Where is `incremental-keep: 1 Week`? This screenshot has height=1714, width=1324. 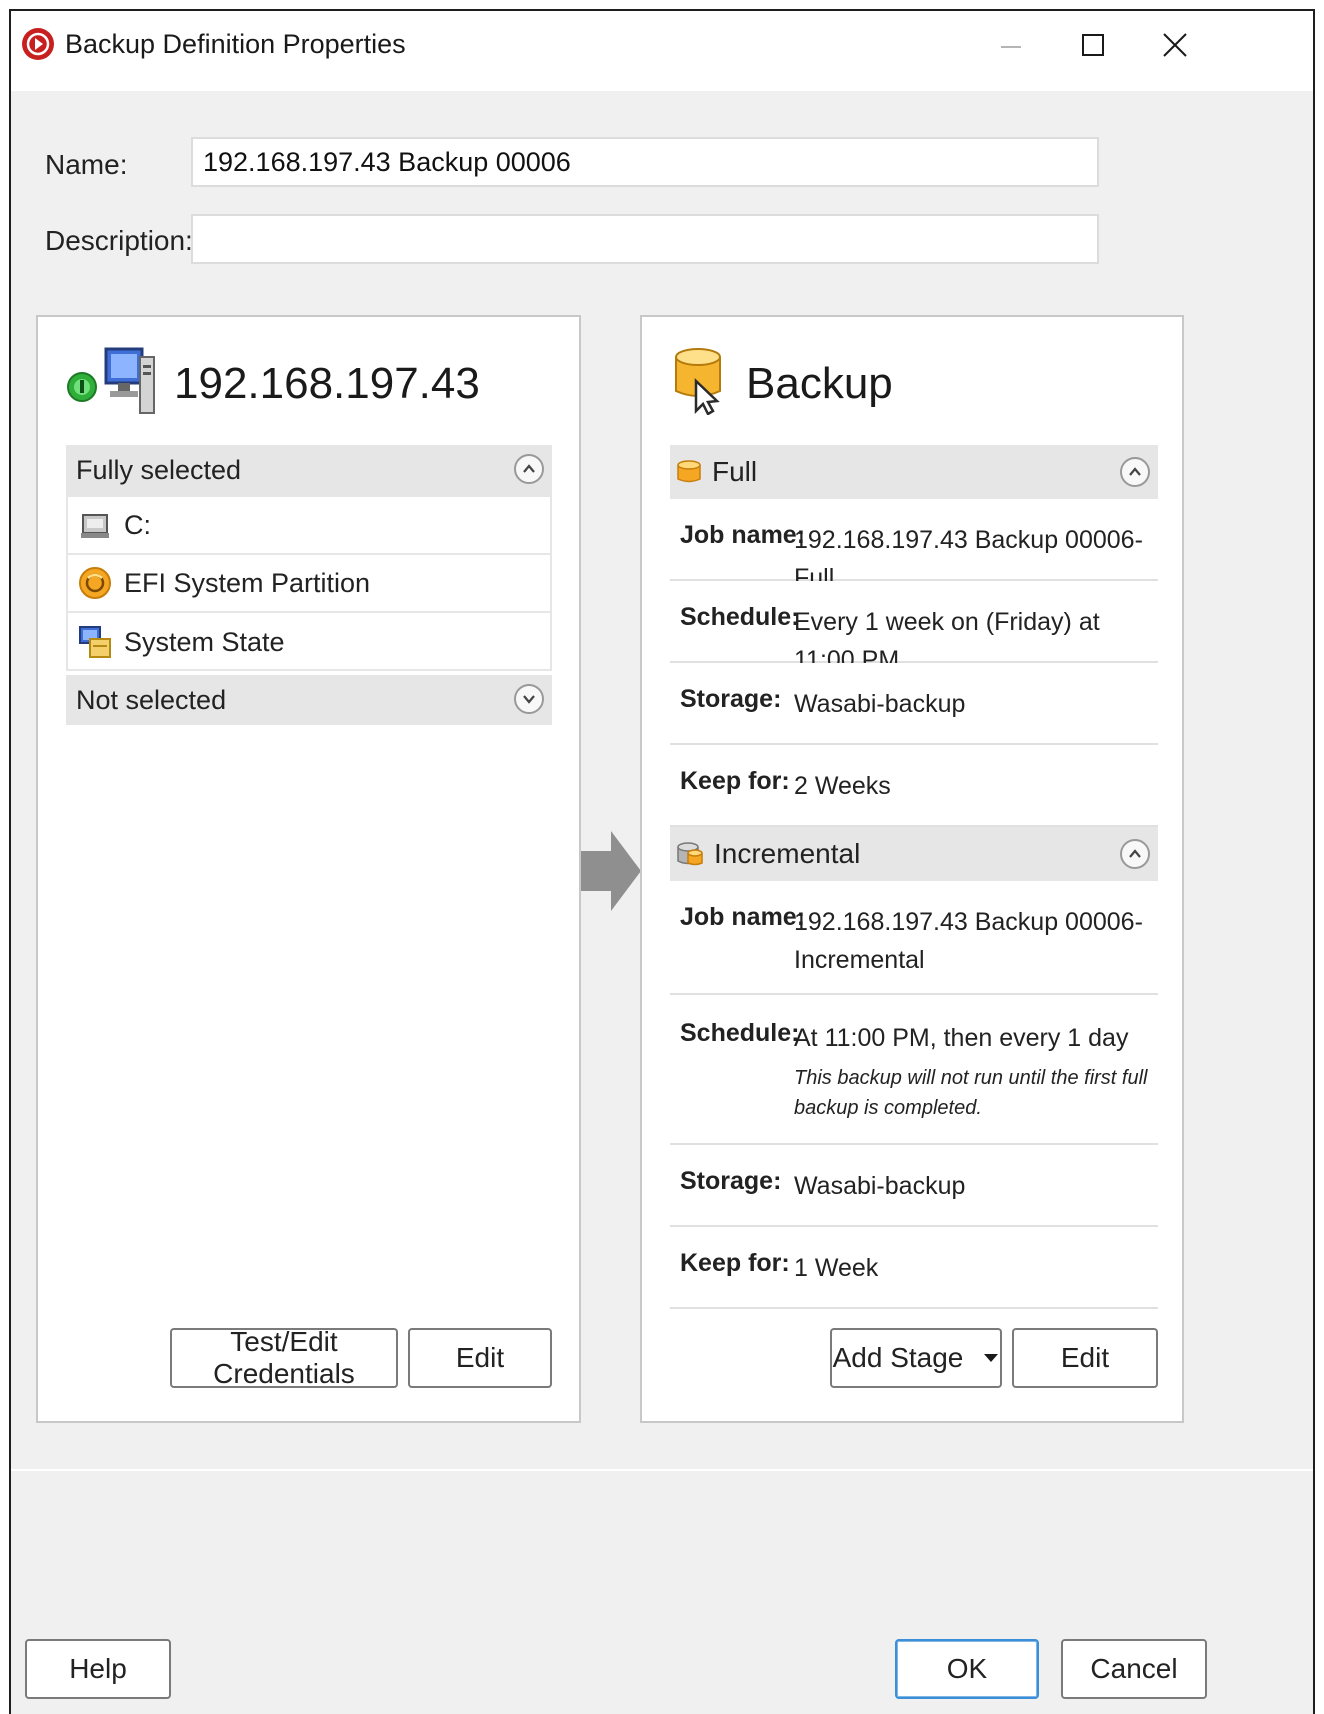
incremental-keep: 1 Week is located at coordinates (836, 1268).